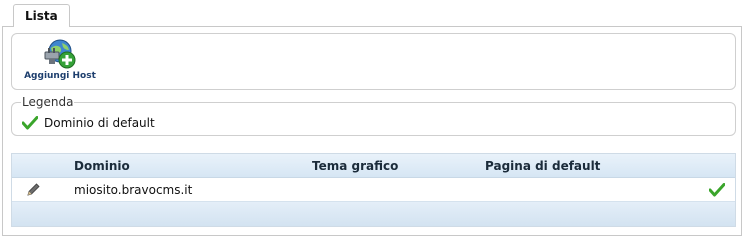 The height and width of the screenshot is (240, 744). Describe the element at coordinates (99, 123) in the screenshot. I see `legend-item-label: Dominio di default` at that location.